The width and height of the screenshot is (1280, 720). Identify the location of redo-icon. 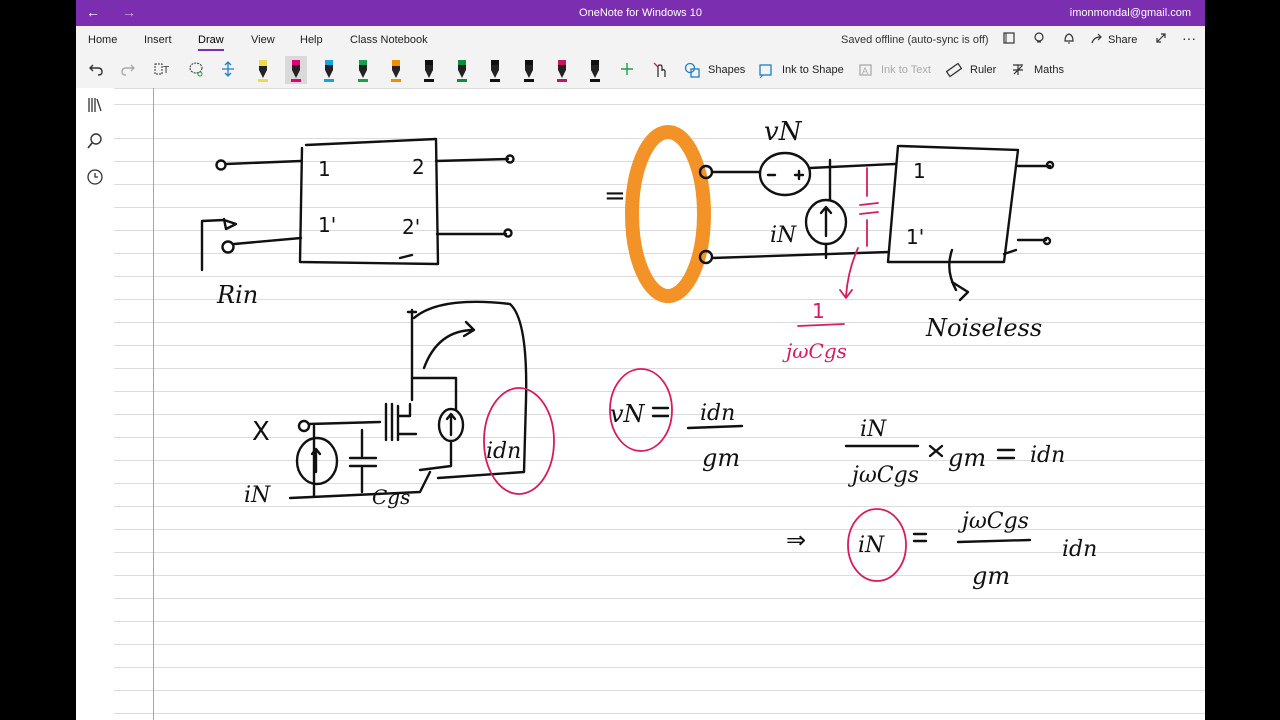
(128, 69).